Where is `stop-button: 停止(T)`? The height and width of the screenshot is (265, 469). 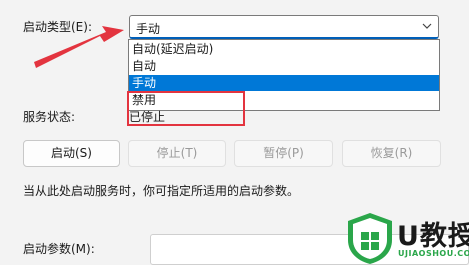 stop-button: 停止(T) is located at coordinates (177, 153).